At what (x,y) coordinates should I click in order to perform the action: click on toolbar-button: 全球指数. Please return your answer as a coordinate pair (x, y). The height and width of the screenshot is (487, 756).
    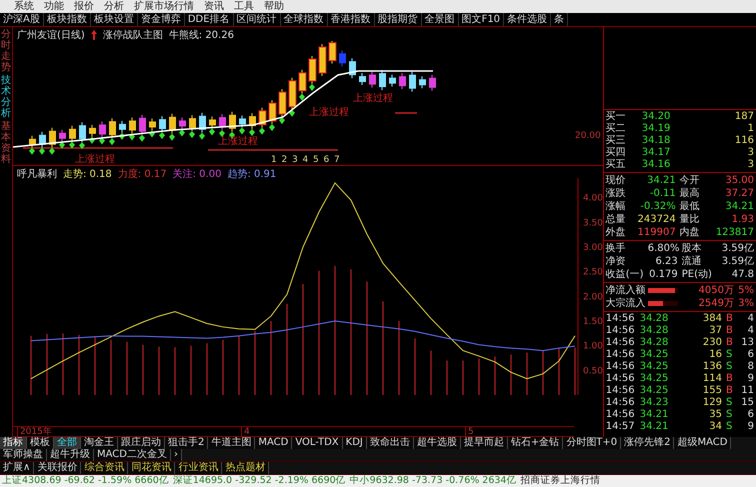
    Looking at the image, I should click on (304, 19).